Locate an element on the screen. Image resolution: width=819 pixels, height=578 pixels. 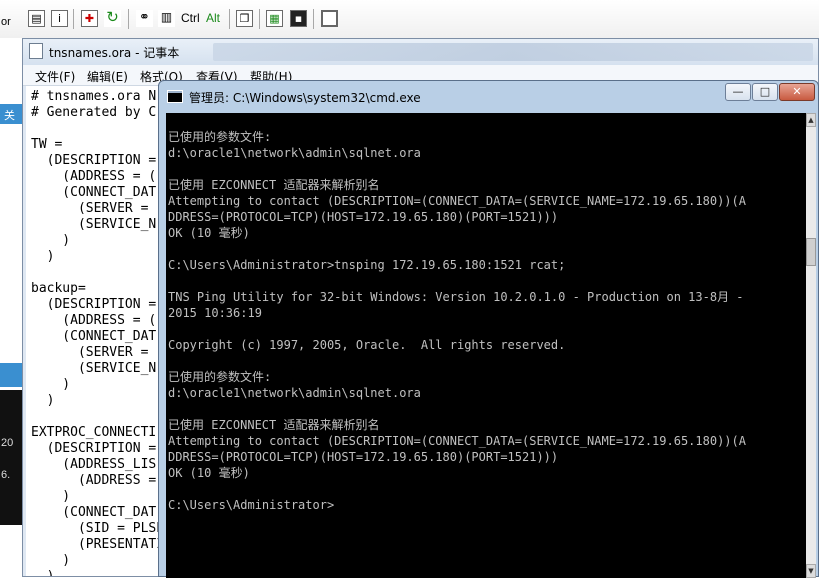
notepad-line: (ADDRESS = is located at coordinates (94, 480).